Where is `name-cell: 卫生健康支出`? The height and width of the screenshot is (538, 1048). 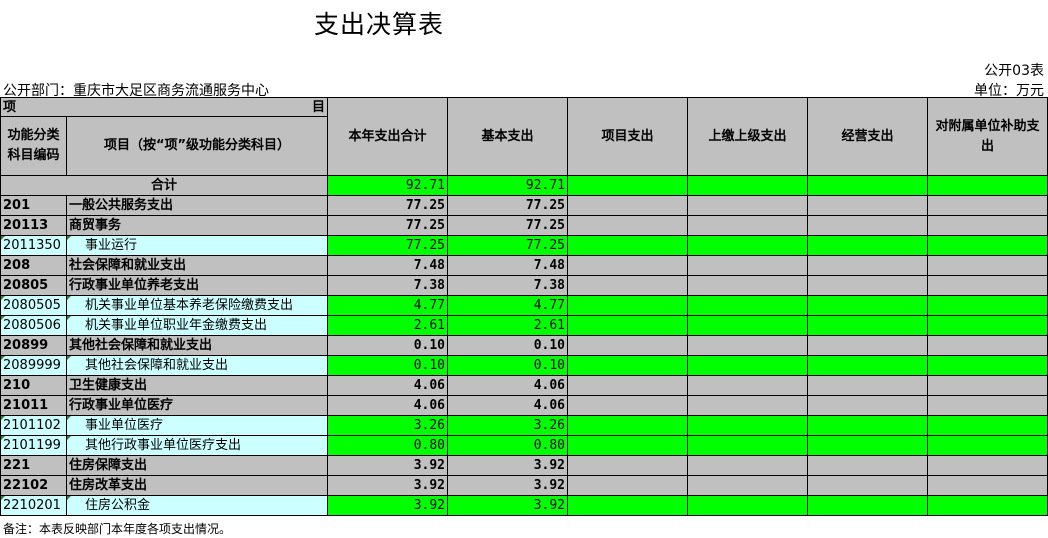 name-cell: 卫生健康支出 is located at coordinates (197, 385).